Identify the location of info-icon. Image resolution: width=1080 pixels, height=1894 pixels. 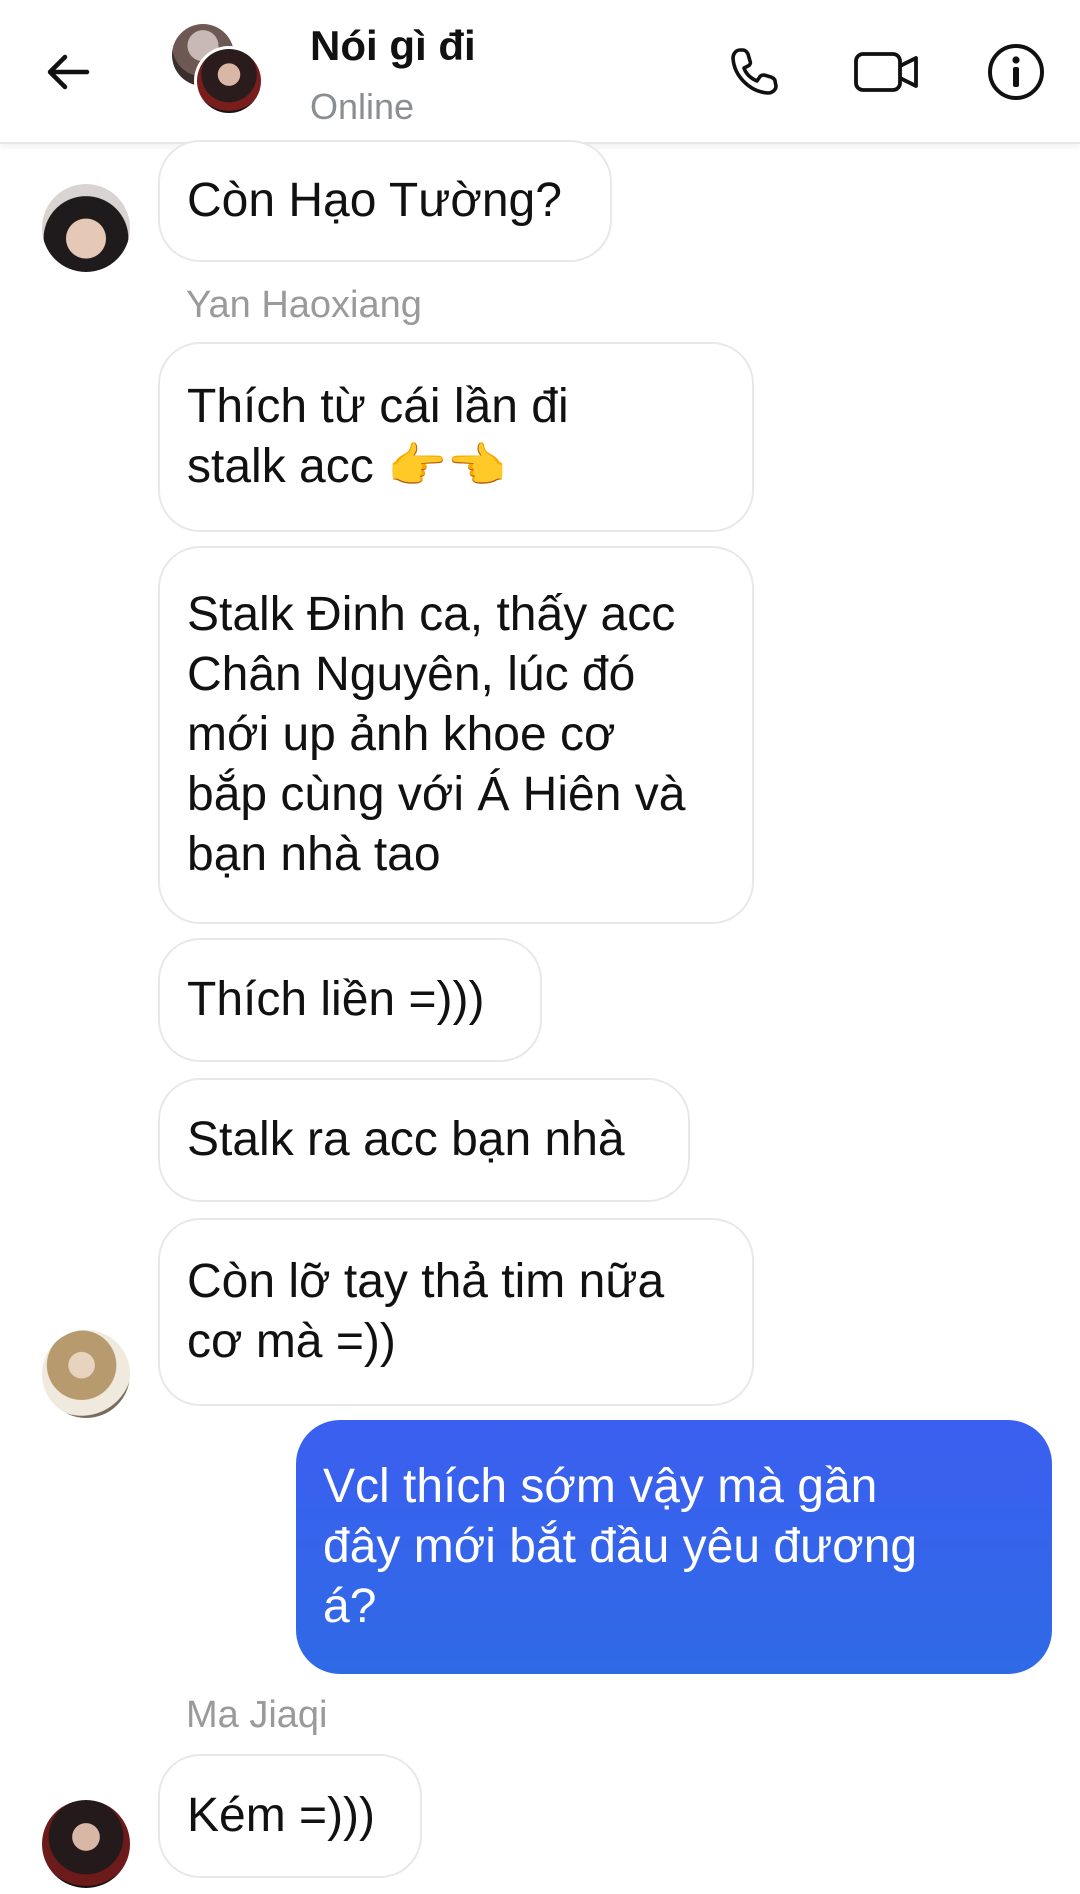
(1016, 72).